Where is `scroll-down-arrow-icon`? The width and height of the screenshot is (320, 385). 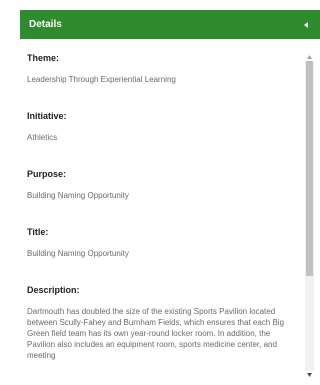
scroll-down-arrow-icon is located at coordinates (309, 375).